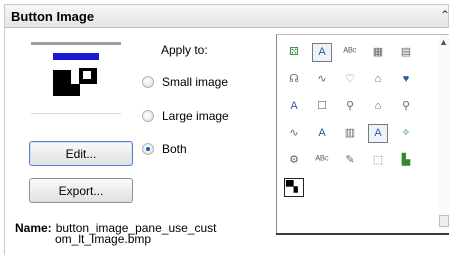 Image resolution: width=449 pixels, height=255 pixels. Describe the element at coordinates (103, 239) in the screenshot. I see `name-value-line2: om_lt_Image.bmp` at that location.